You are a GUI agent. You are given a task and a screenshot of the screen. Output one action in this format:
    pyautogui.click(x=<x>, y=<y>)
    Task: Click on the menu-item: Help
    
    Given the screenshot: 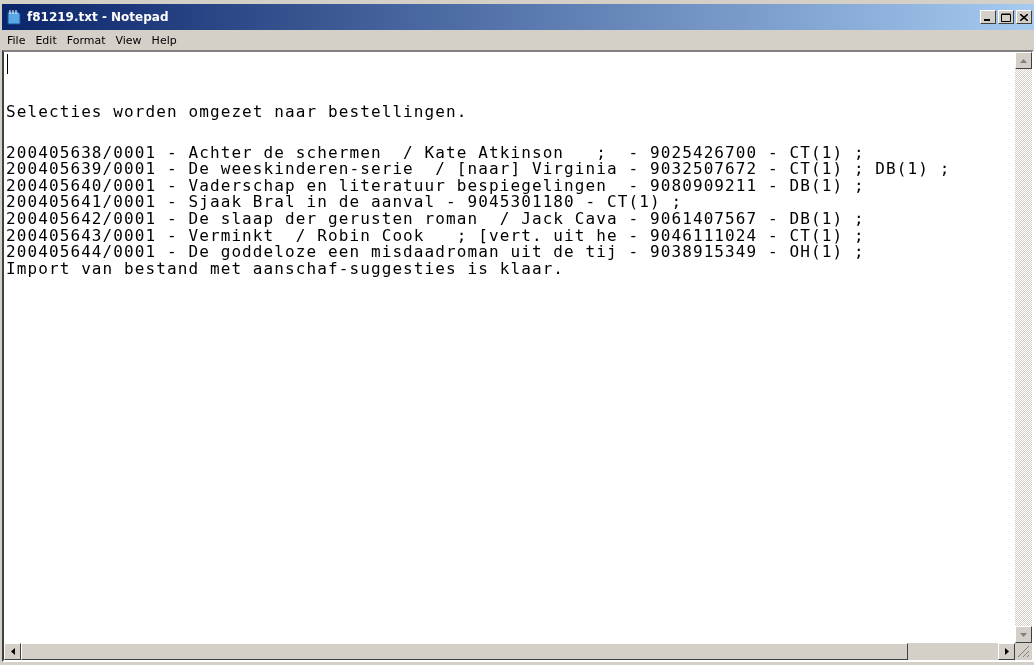 What is the action you would take?
    pyautogui.click(x=164, y=40)
    